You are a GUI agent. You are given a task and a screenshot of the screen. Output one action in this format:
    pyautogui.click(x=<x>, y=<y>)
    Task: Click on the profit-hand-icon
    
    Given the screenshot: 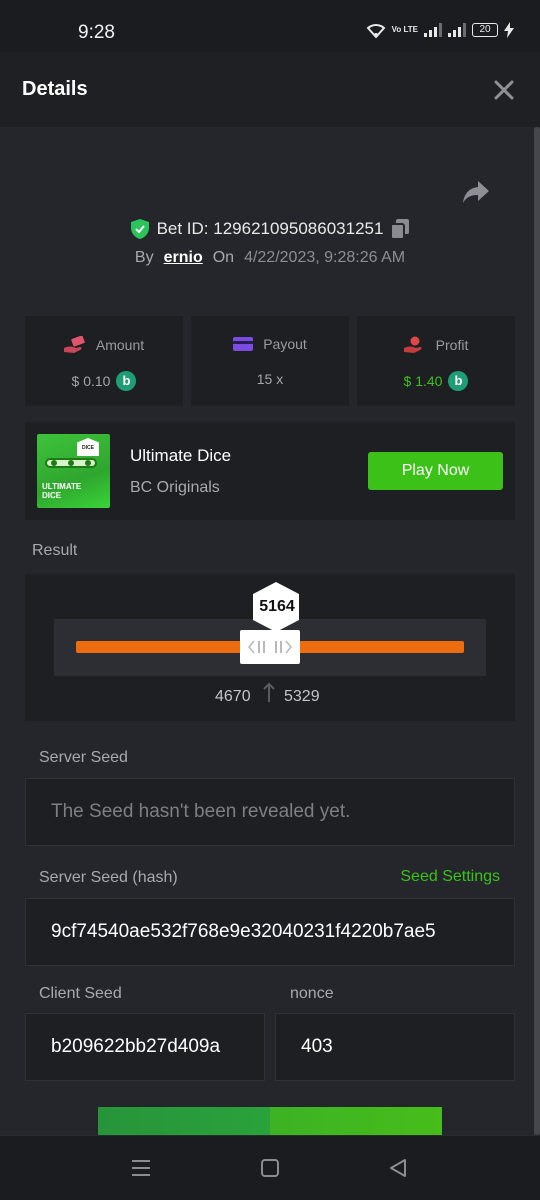 What is the action you would take?
    pyautogui.click(x=412, y=344)
    